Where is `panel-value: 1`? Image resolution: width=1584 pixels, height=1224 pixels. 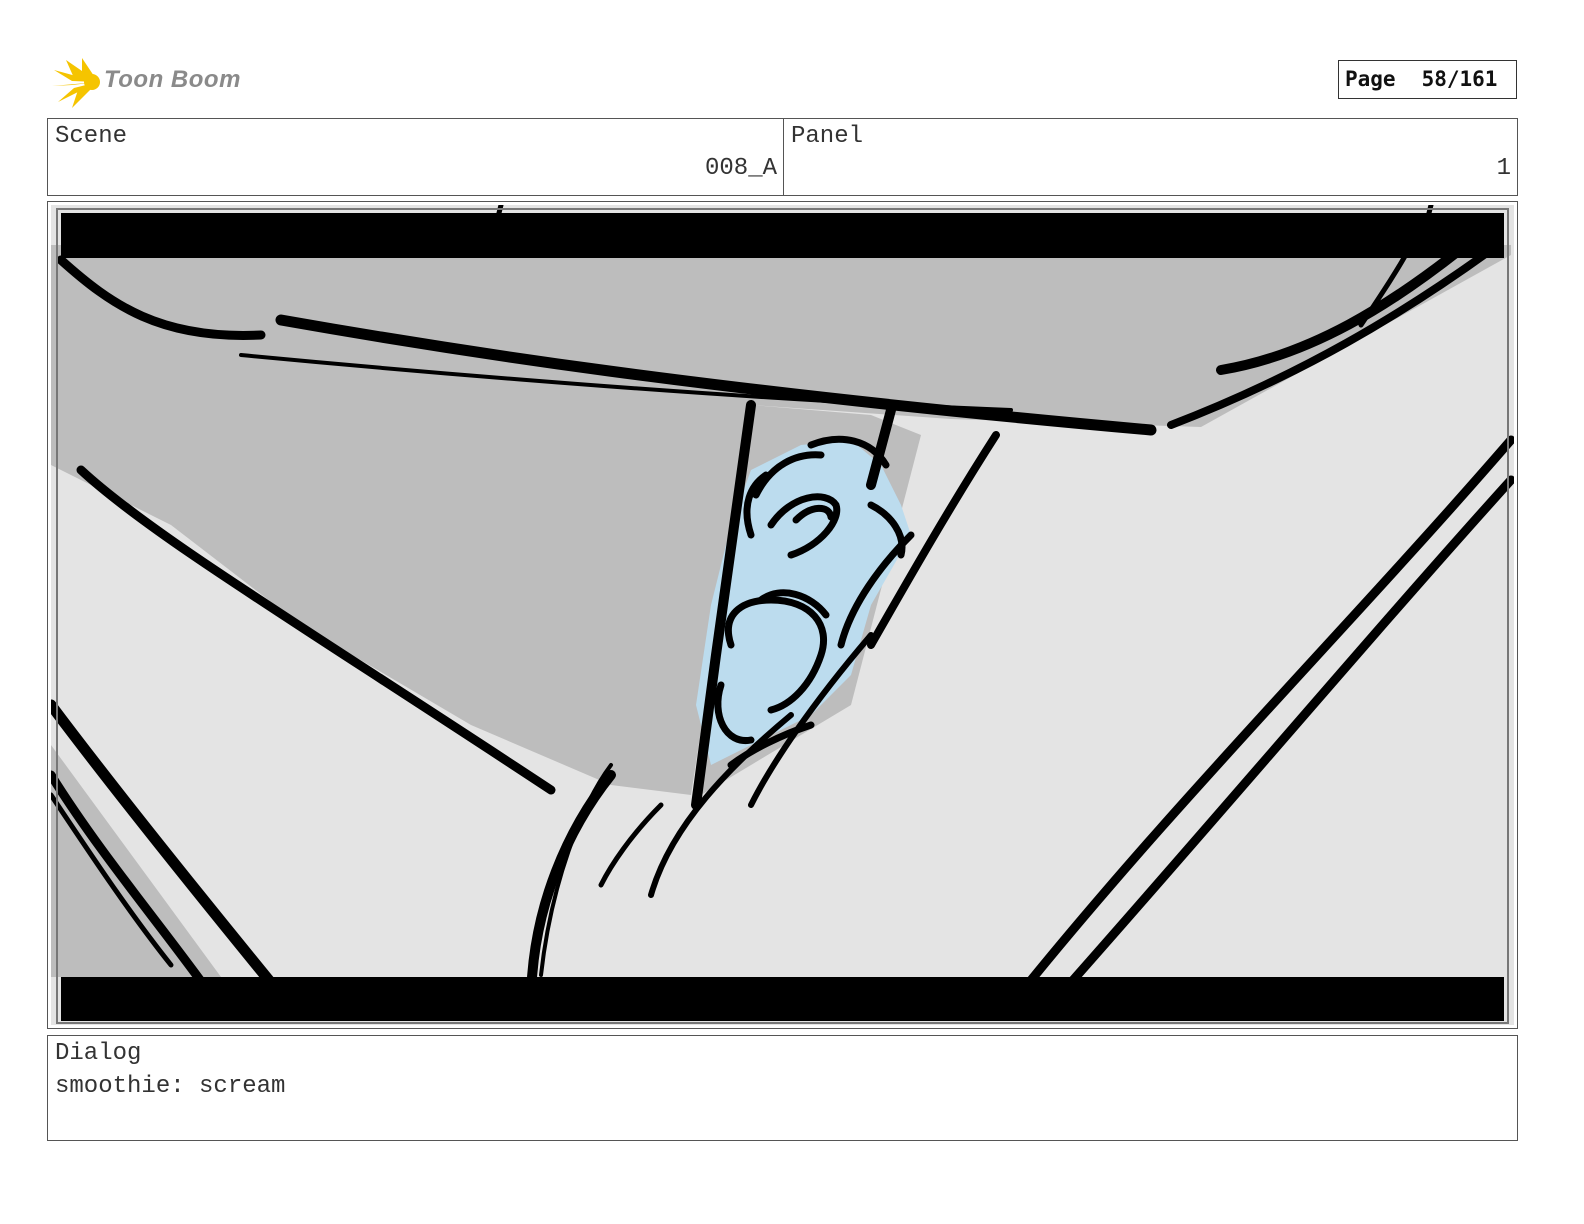 panel-value: 1 is located at coordinates (1503, 168).